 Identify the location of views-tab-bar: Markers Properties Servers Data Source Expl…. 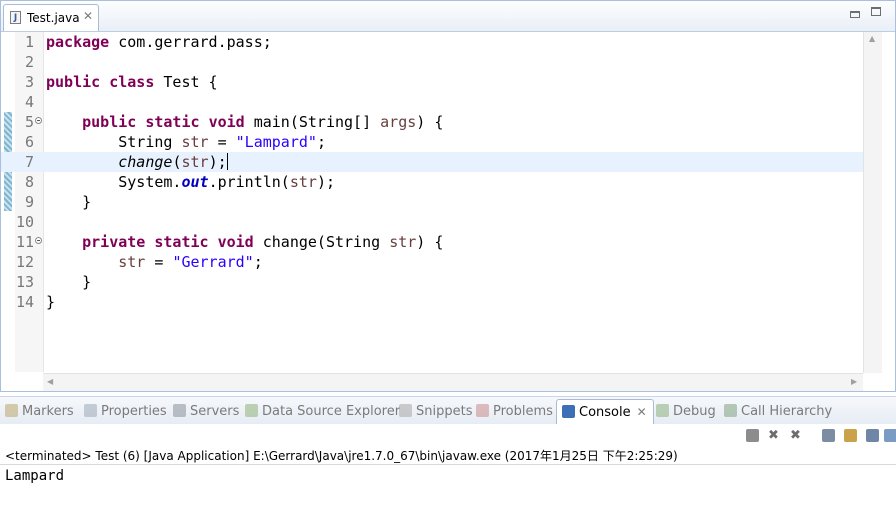
(448, 410).